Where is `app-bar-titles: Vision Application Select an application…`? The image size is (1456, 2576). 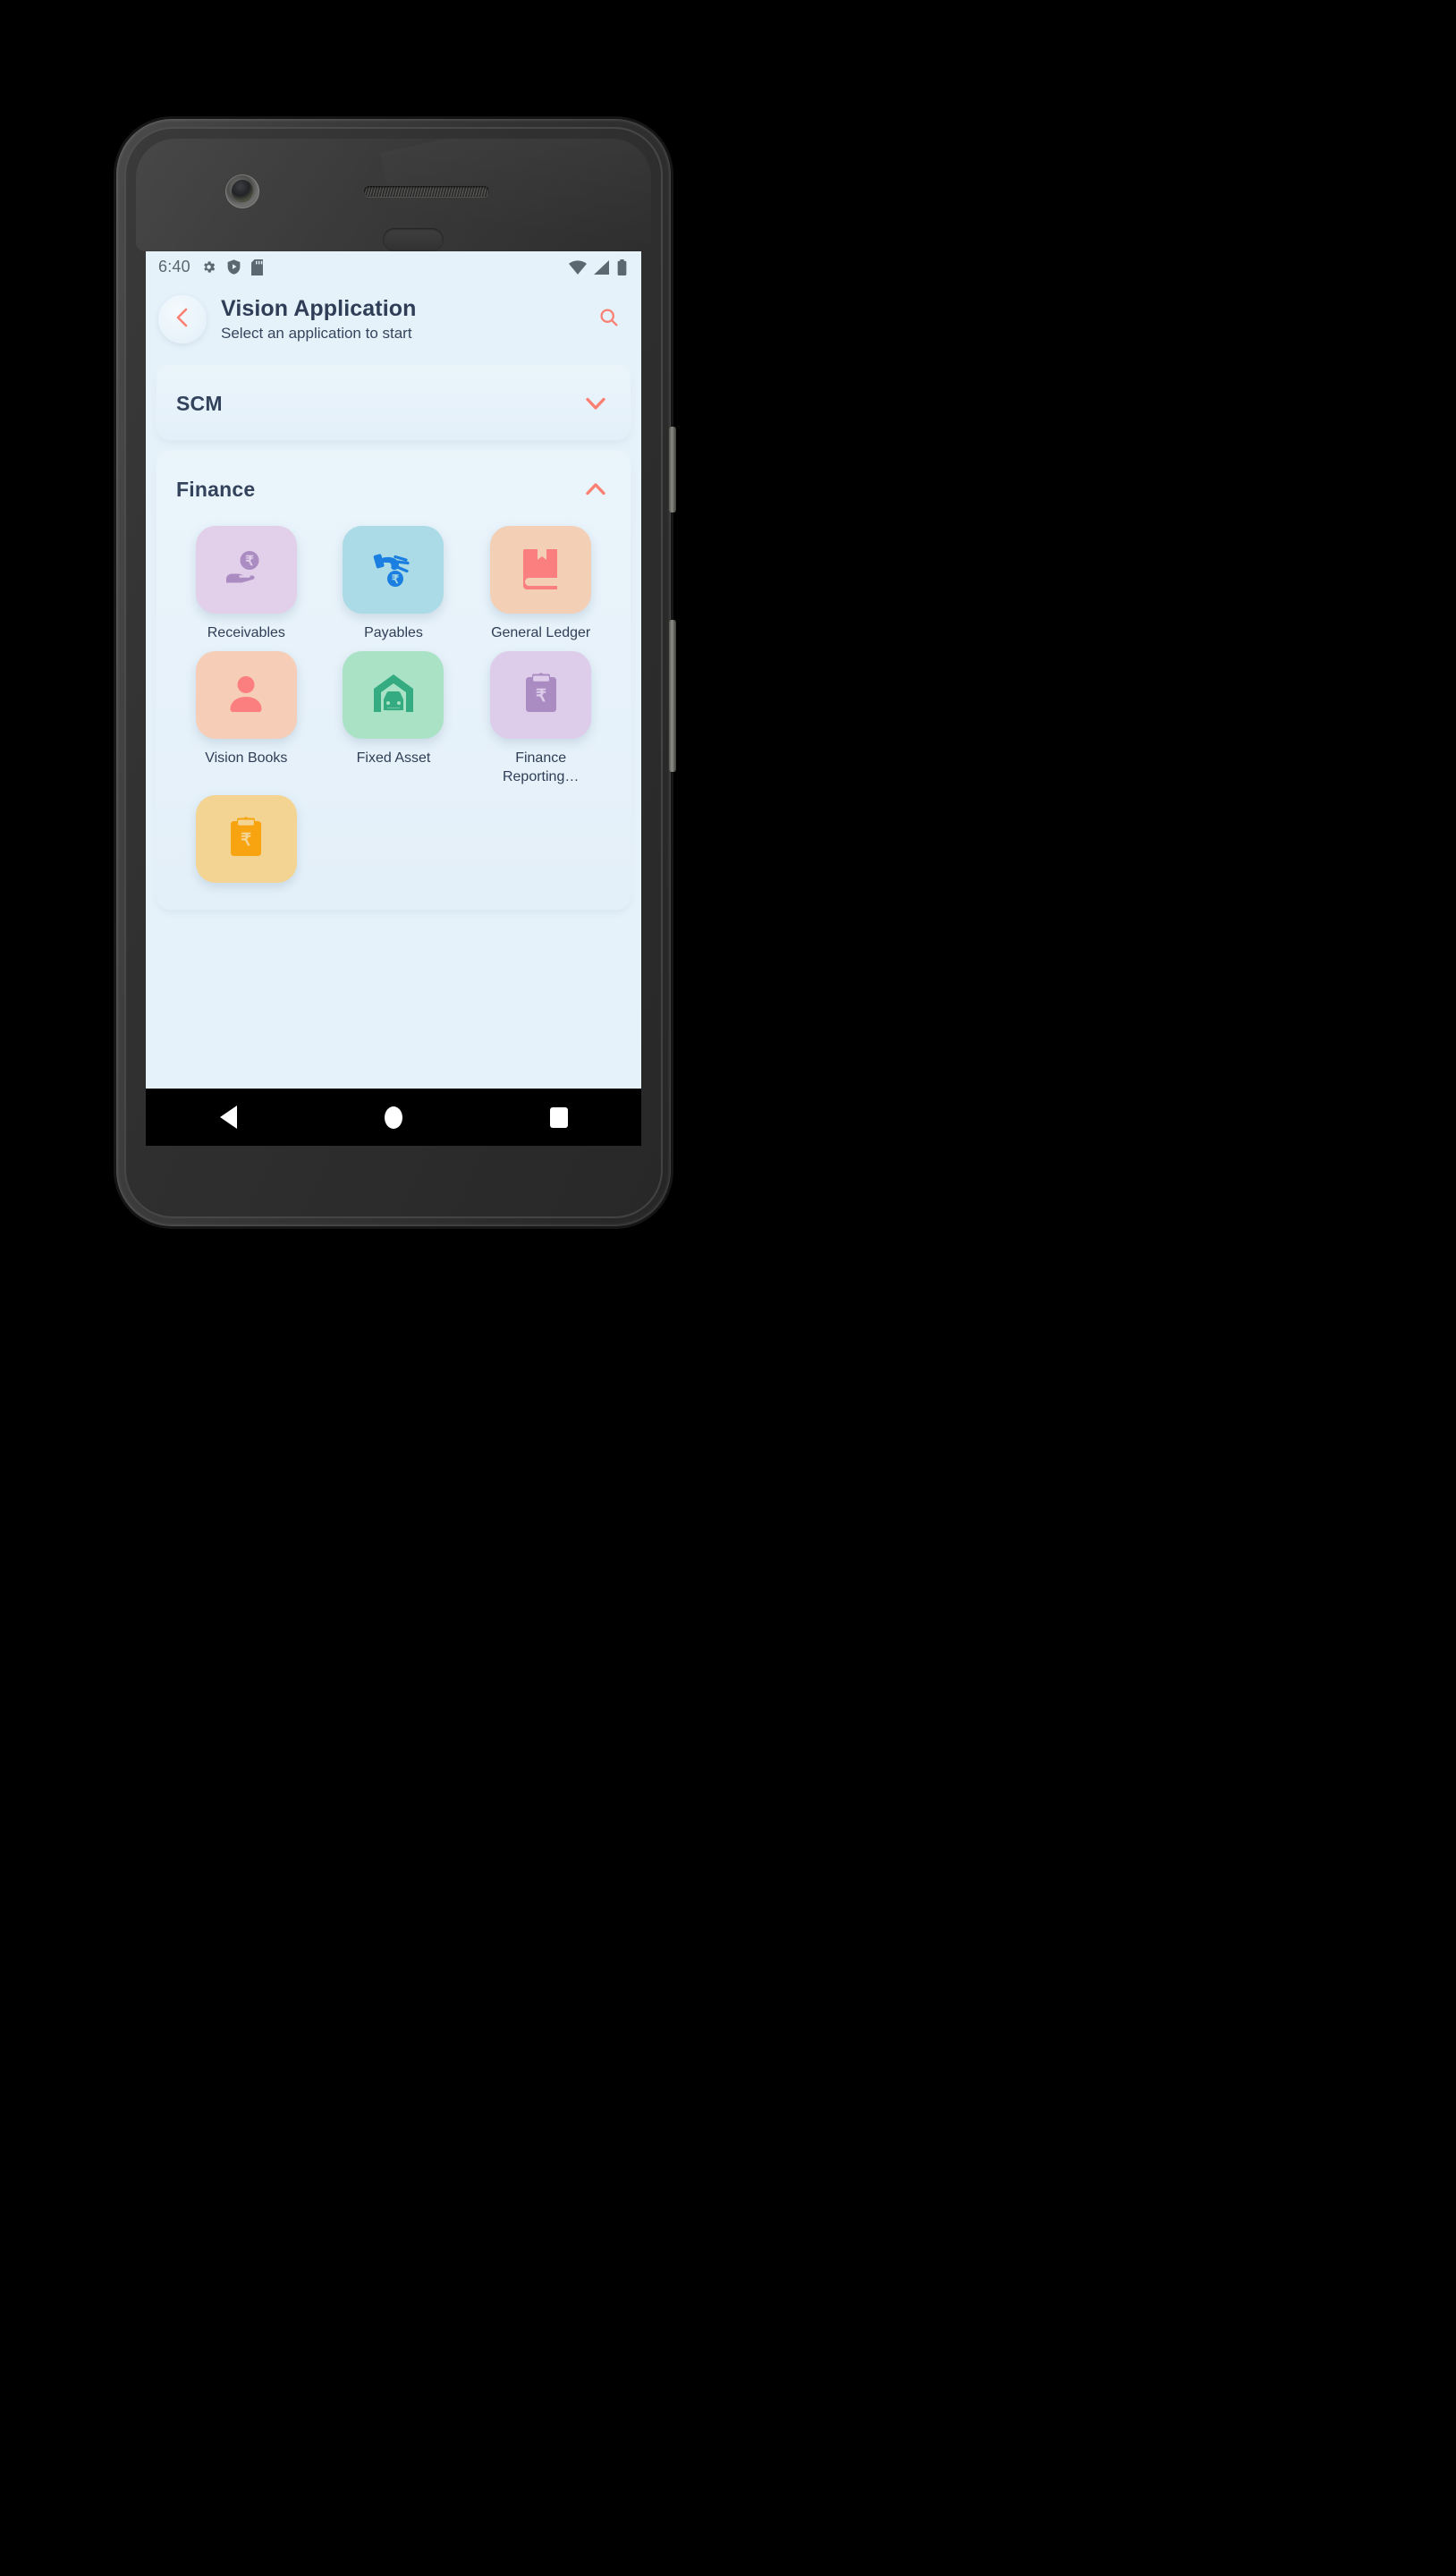
app-bar-titles: Vision Application Select an application… is located at coordinates (319, 319).